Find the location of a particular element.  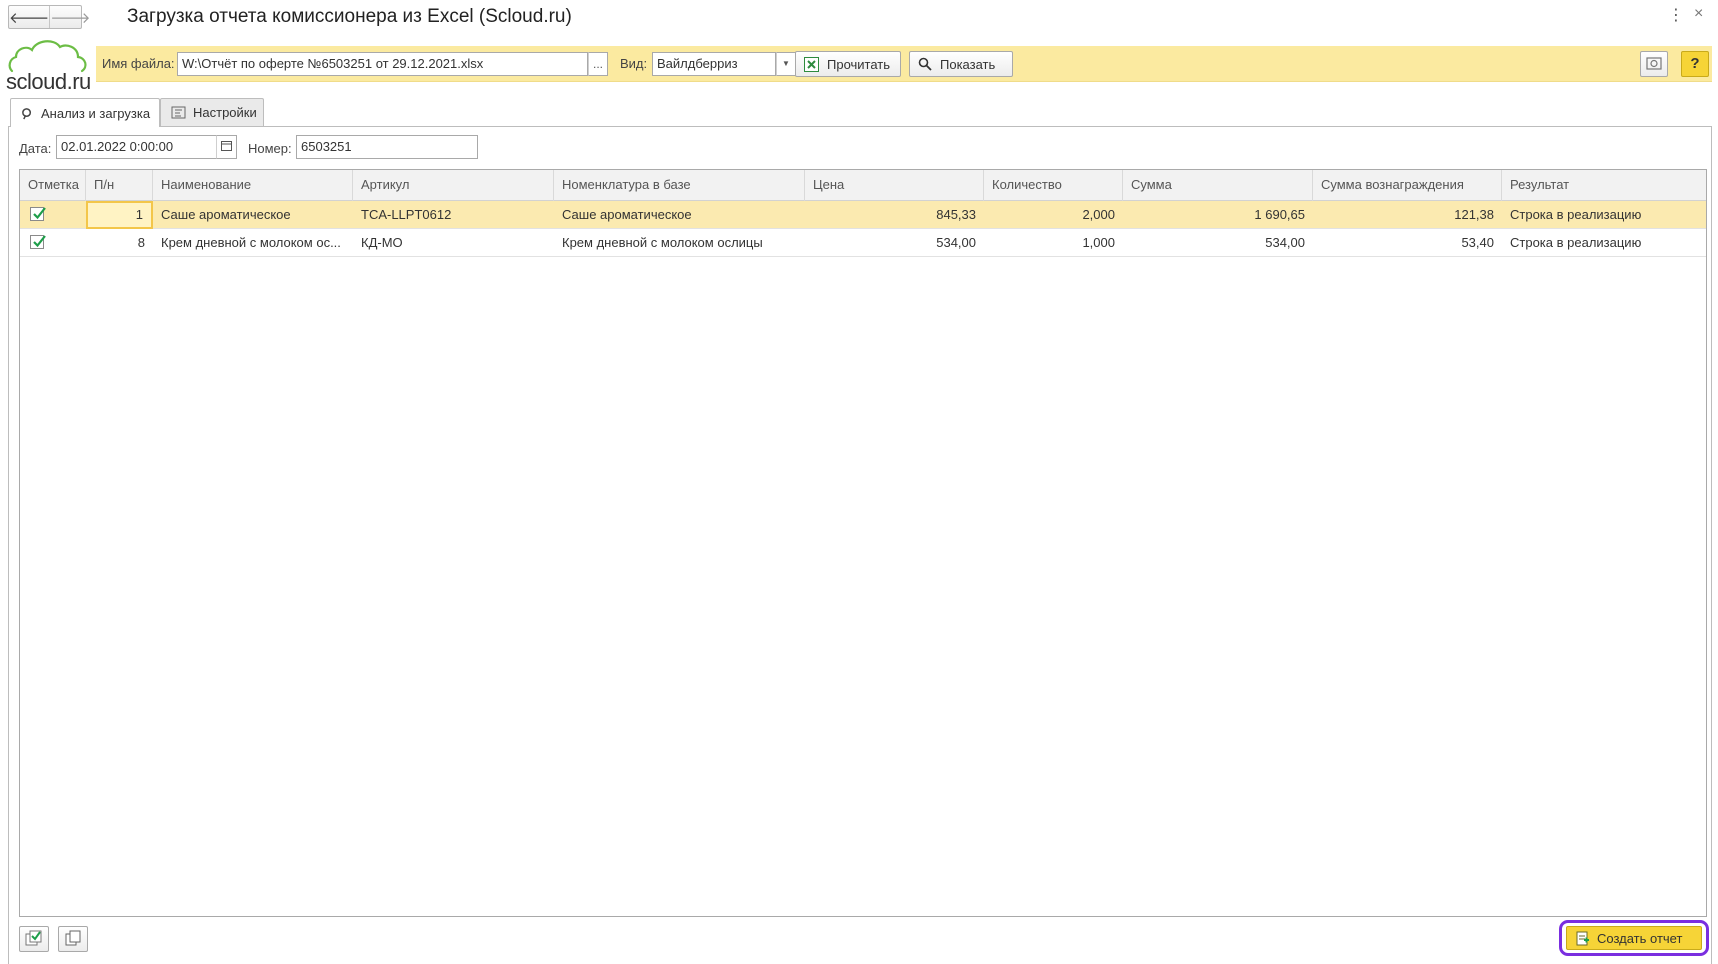

view-dropdown-button: ▼ is located at coordinates (786, 64).